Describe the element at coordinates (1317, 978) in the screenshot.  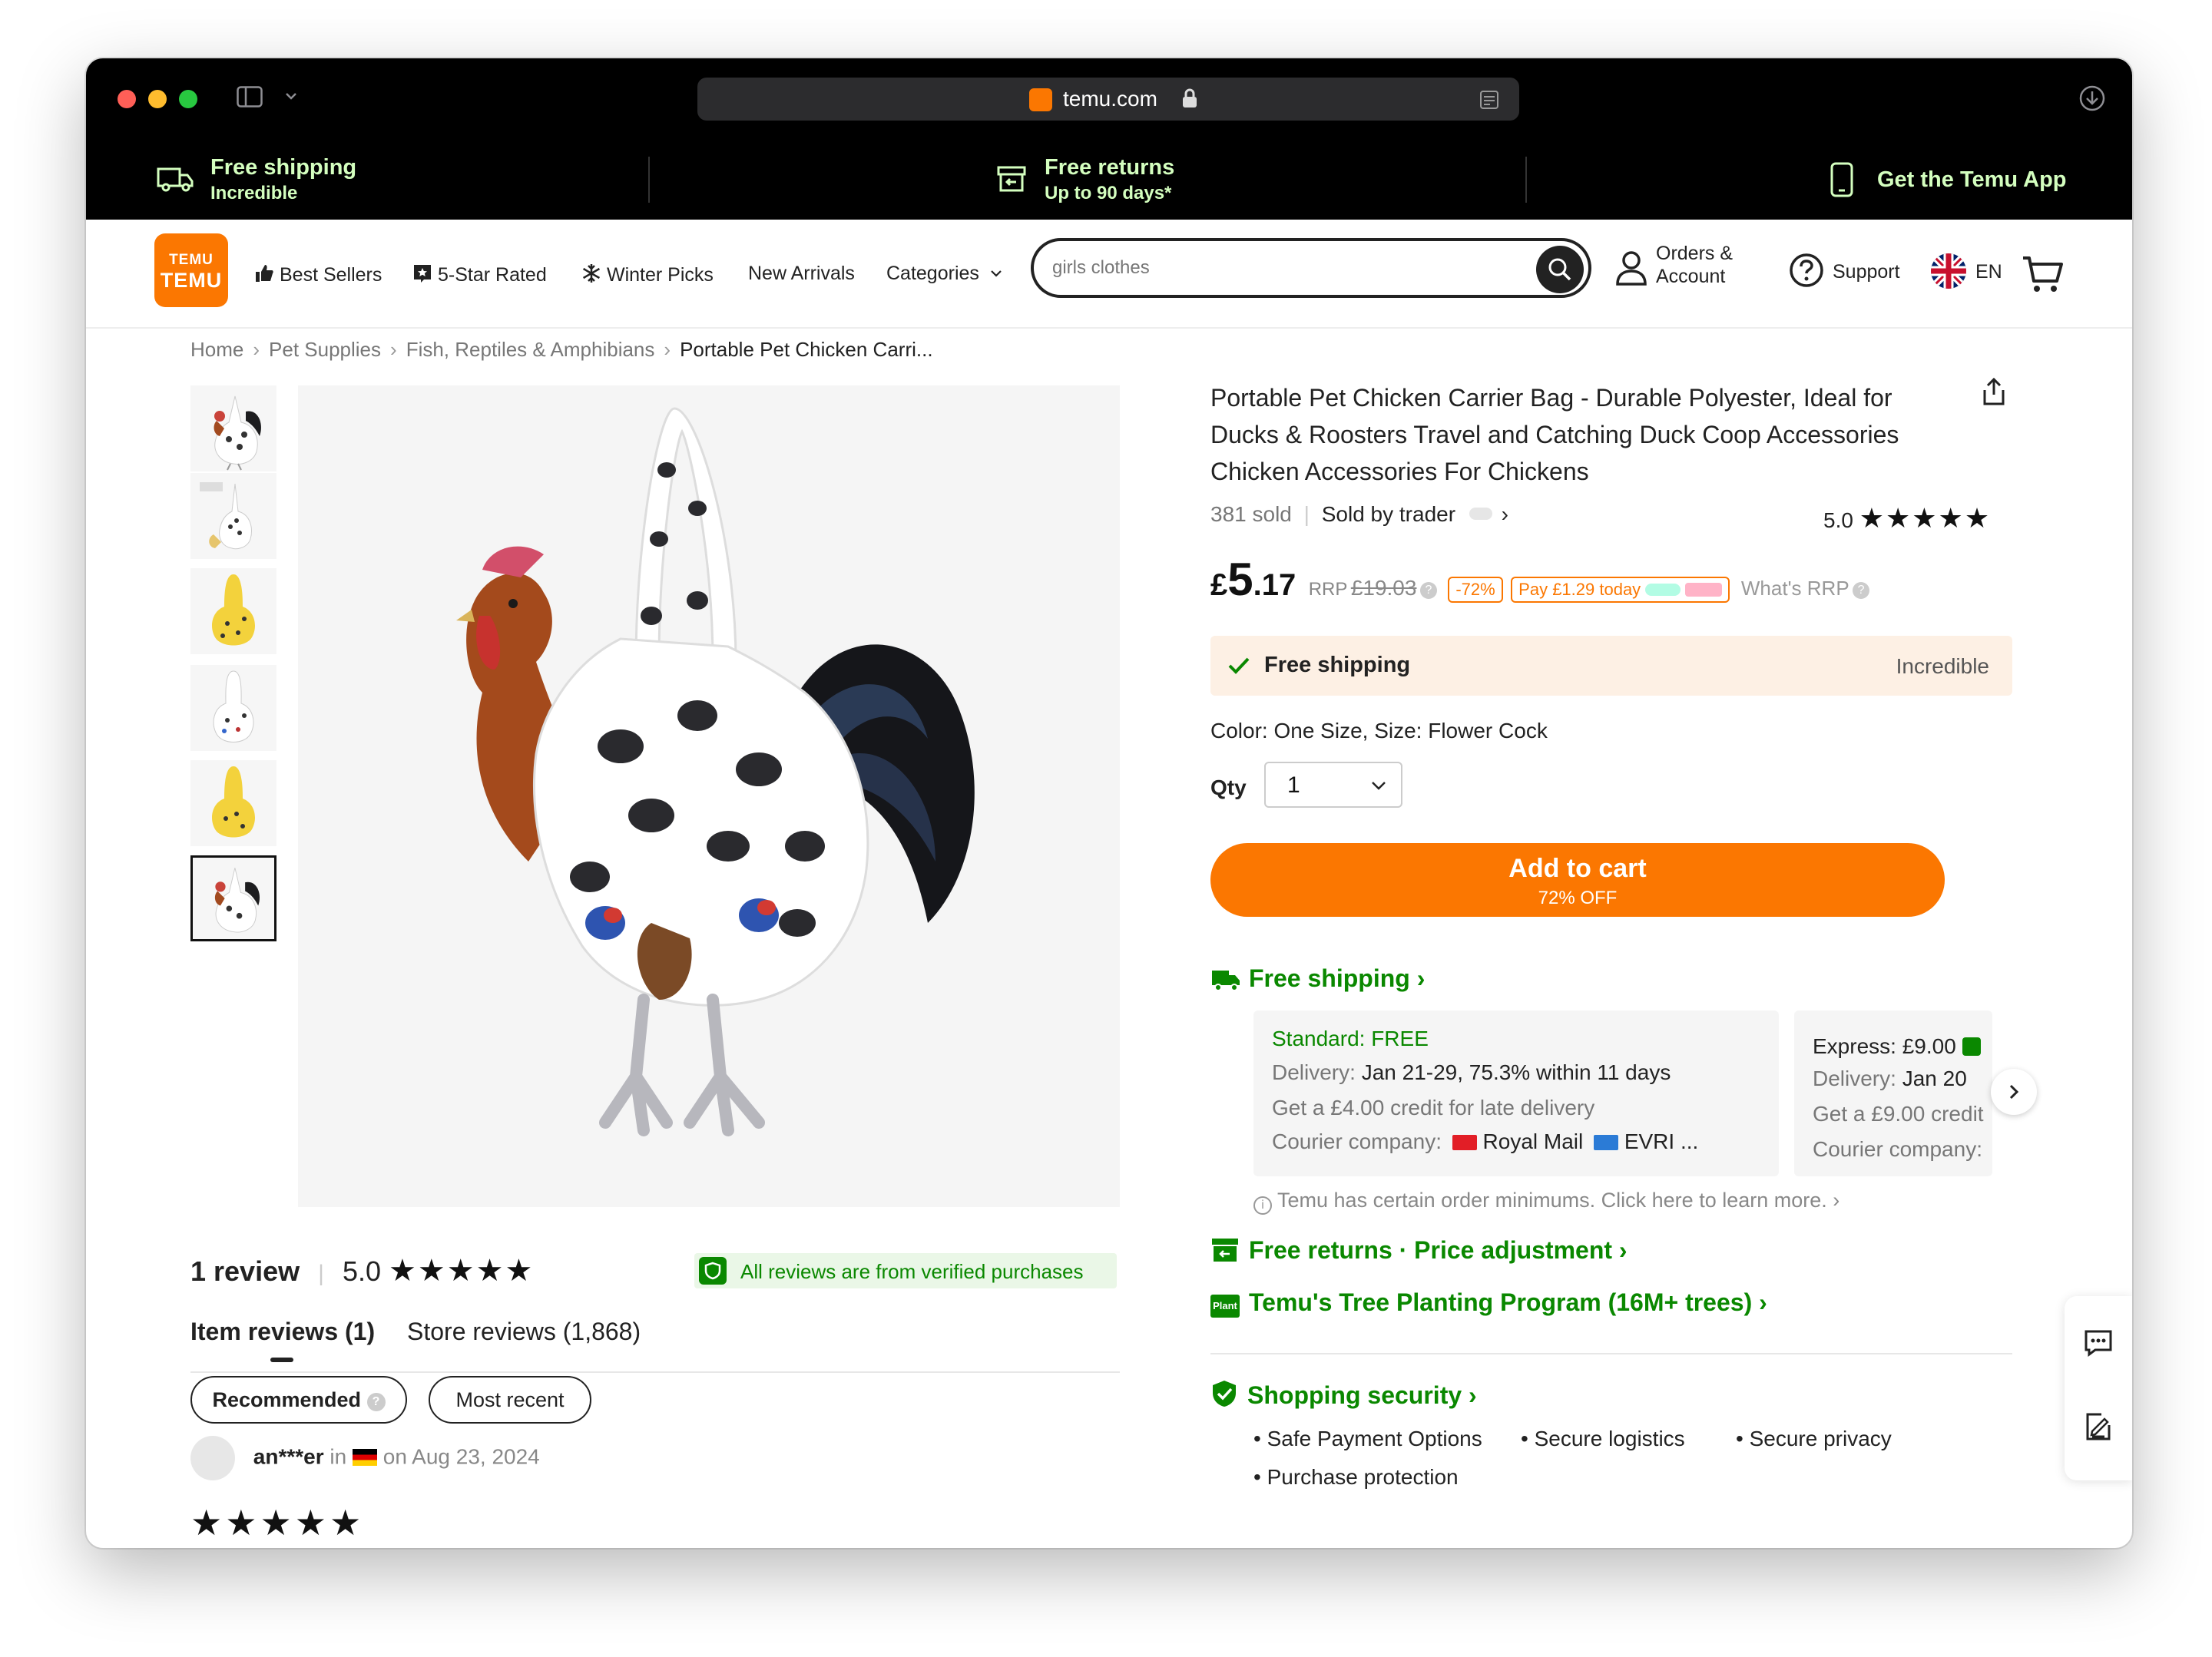
I see `shipping-heading: Free shipping ›` at that location.